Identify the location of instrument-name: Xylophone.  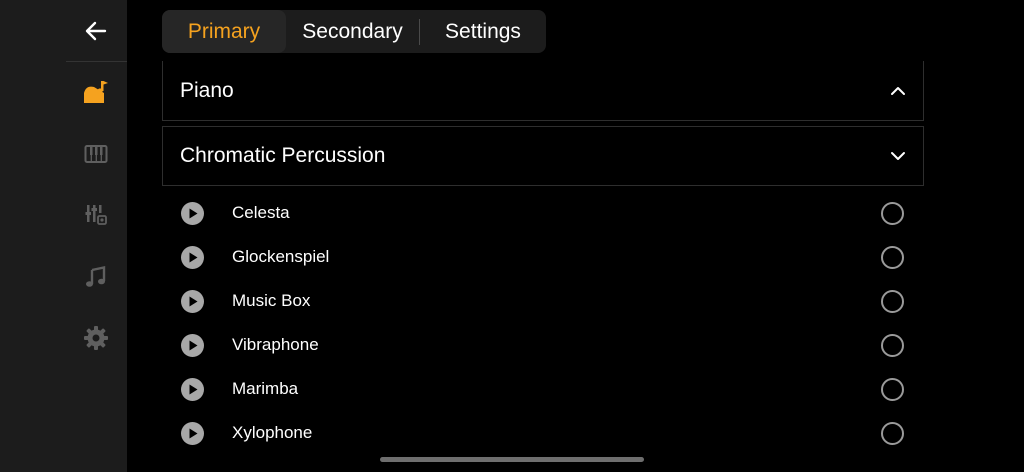
(272, 432).